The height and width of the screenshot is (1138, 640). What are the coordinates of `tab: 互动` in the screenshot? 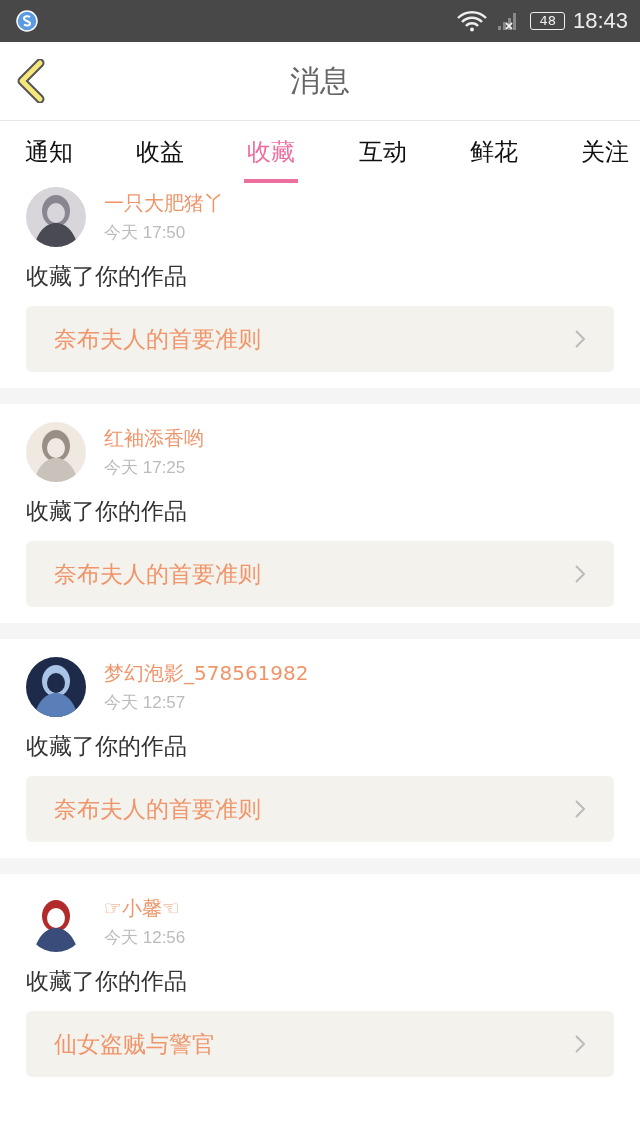 It's located at (382, 152).